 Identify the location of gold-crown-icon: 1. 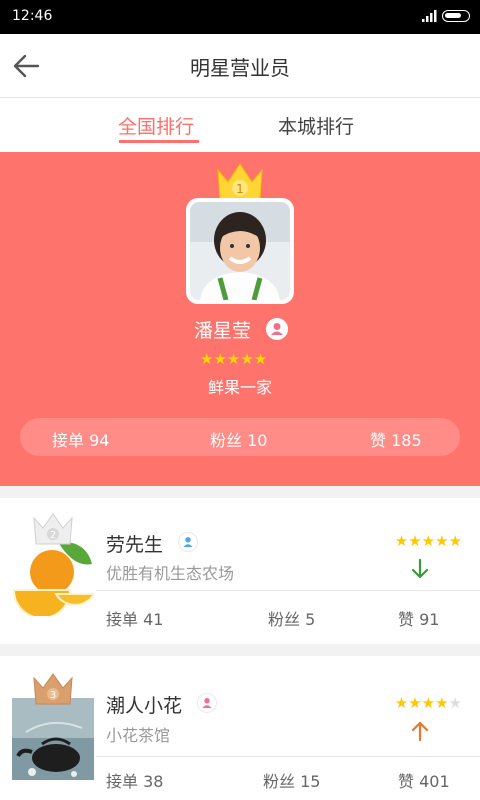
(240, 182).